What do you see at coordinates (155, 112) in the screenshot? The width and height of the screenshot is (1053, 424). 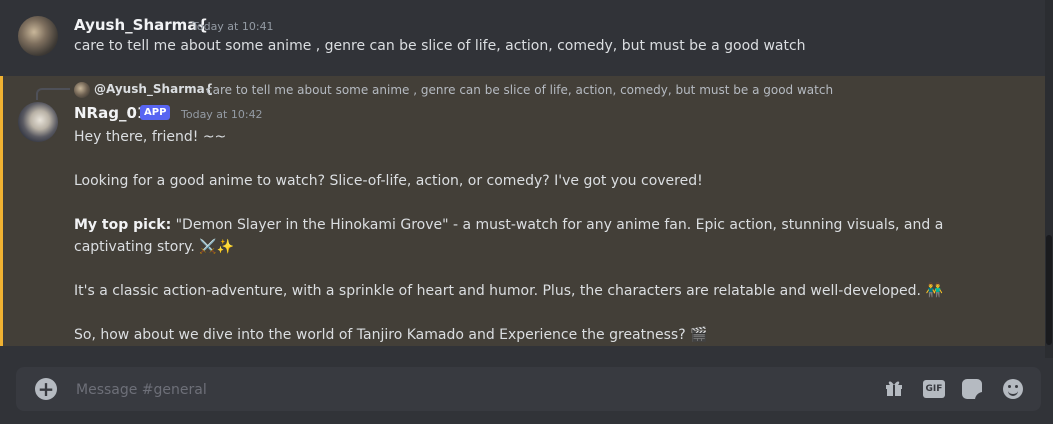 I see `app-badge: APP` at bounding box center [155, 112].